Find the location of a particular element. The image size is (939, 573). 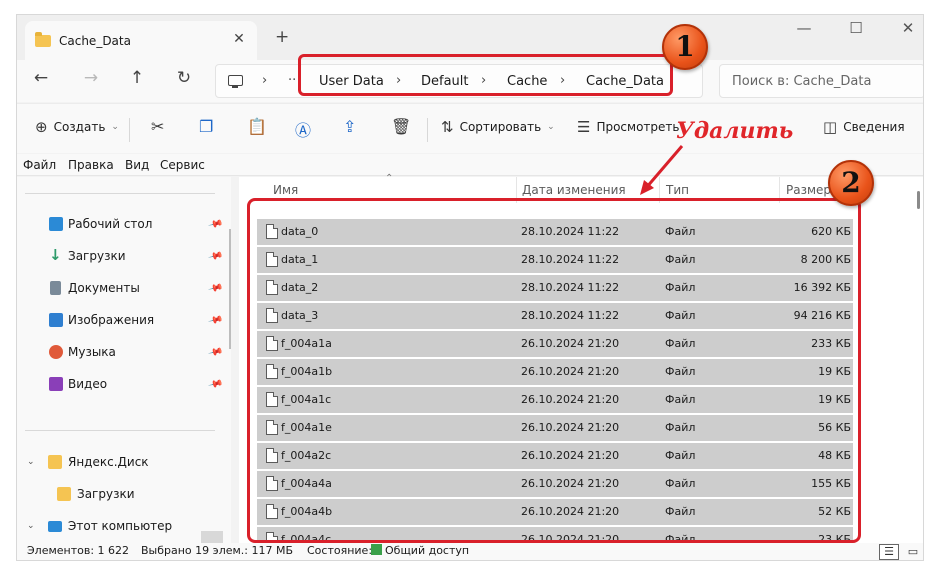

sidebar-item-this-pc: ⌄ Этот компьютер is located at coordinates (120, 526).